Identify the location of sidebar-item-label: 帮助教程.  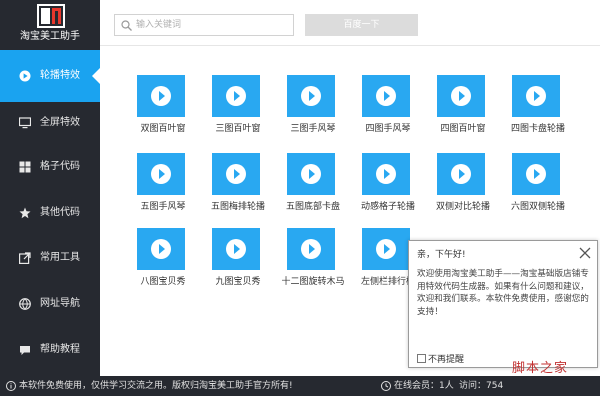
(60, 349).